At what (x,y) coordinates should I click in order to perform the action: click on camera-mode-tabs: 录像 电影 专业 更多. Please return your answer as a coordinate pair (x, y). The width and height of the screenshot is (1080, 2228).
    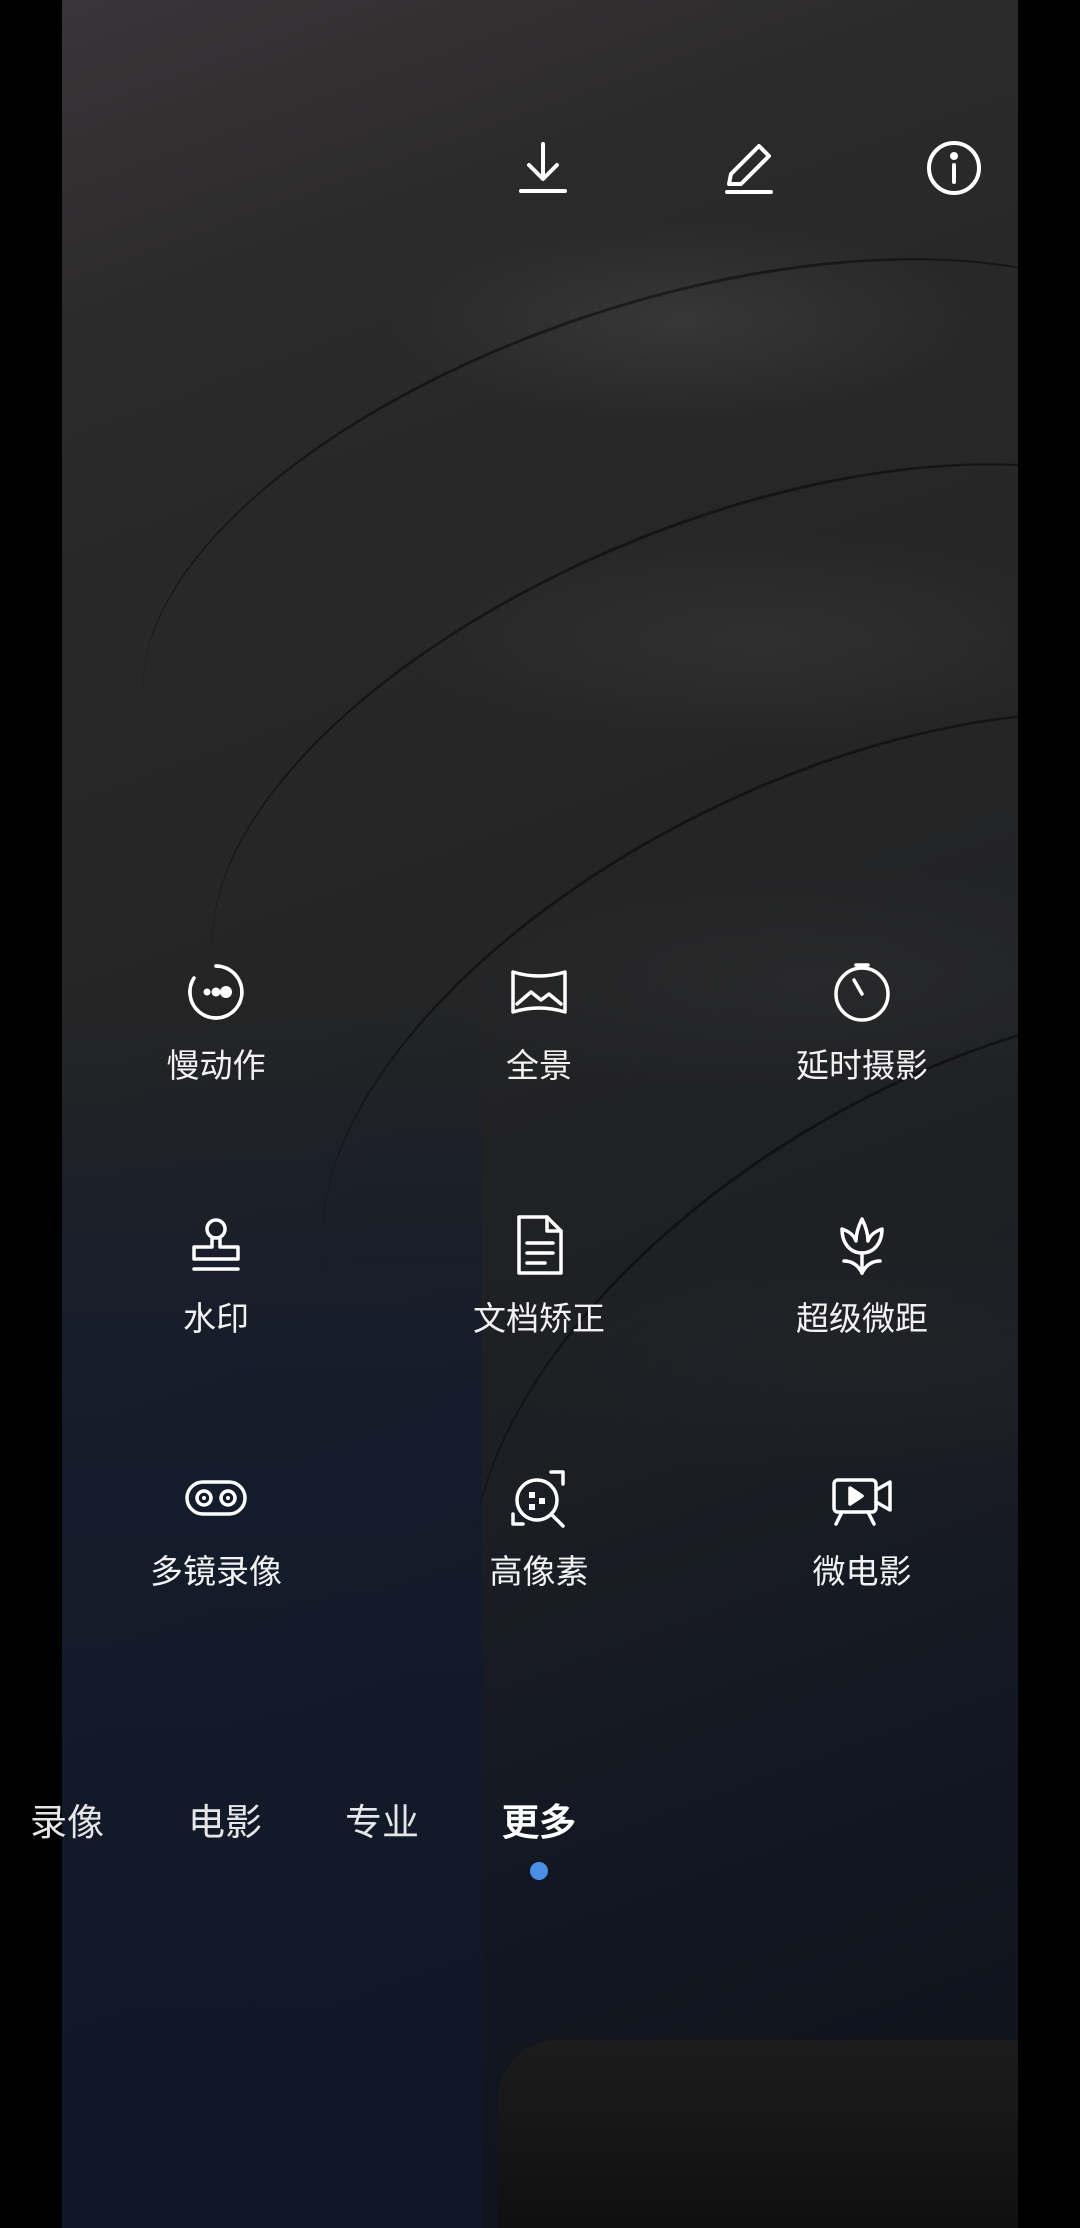
    Looking at the image, I should click on (540, 1825).